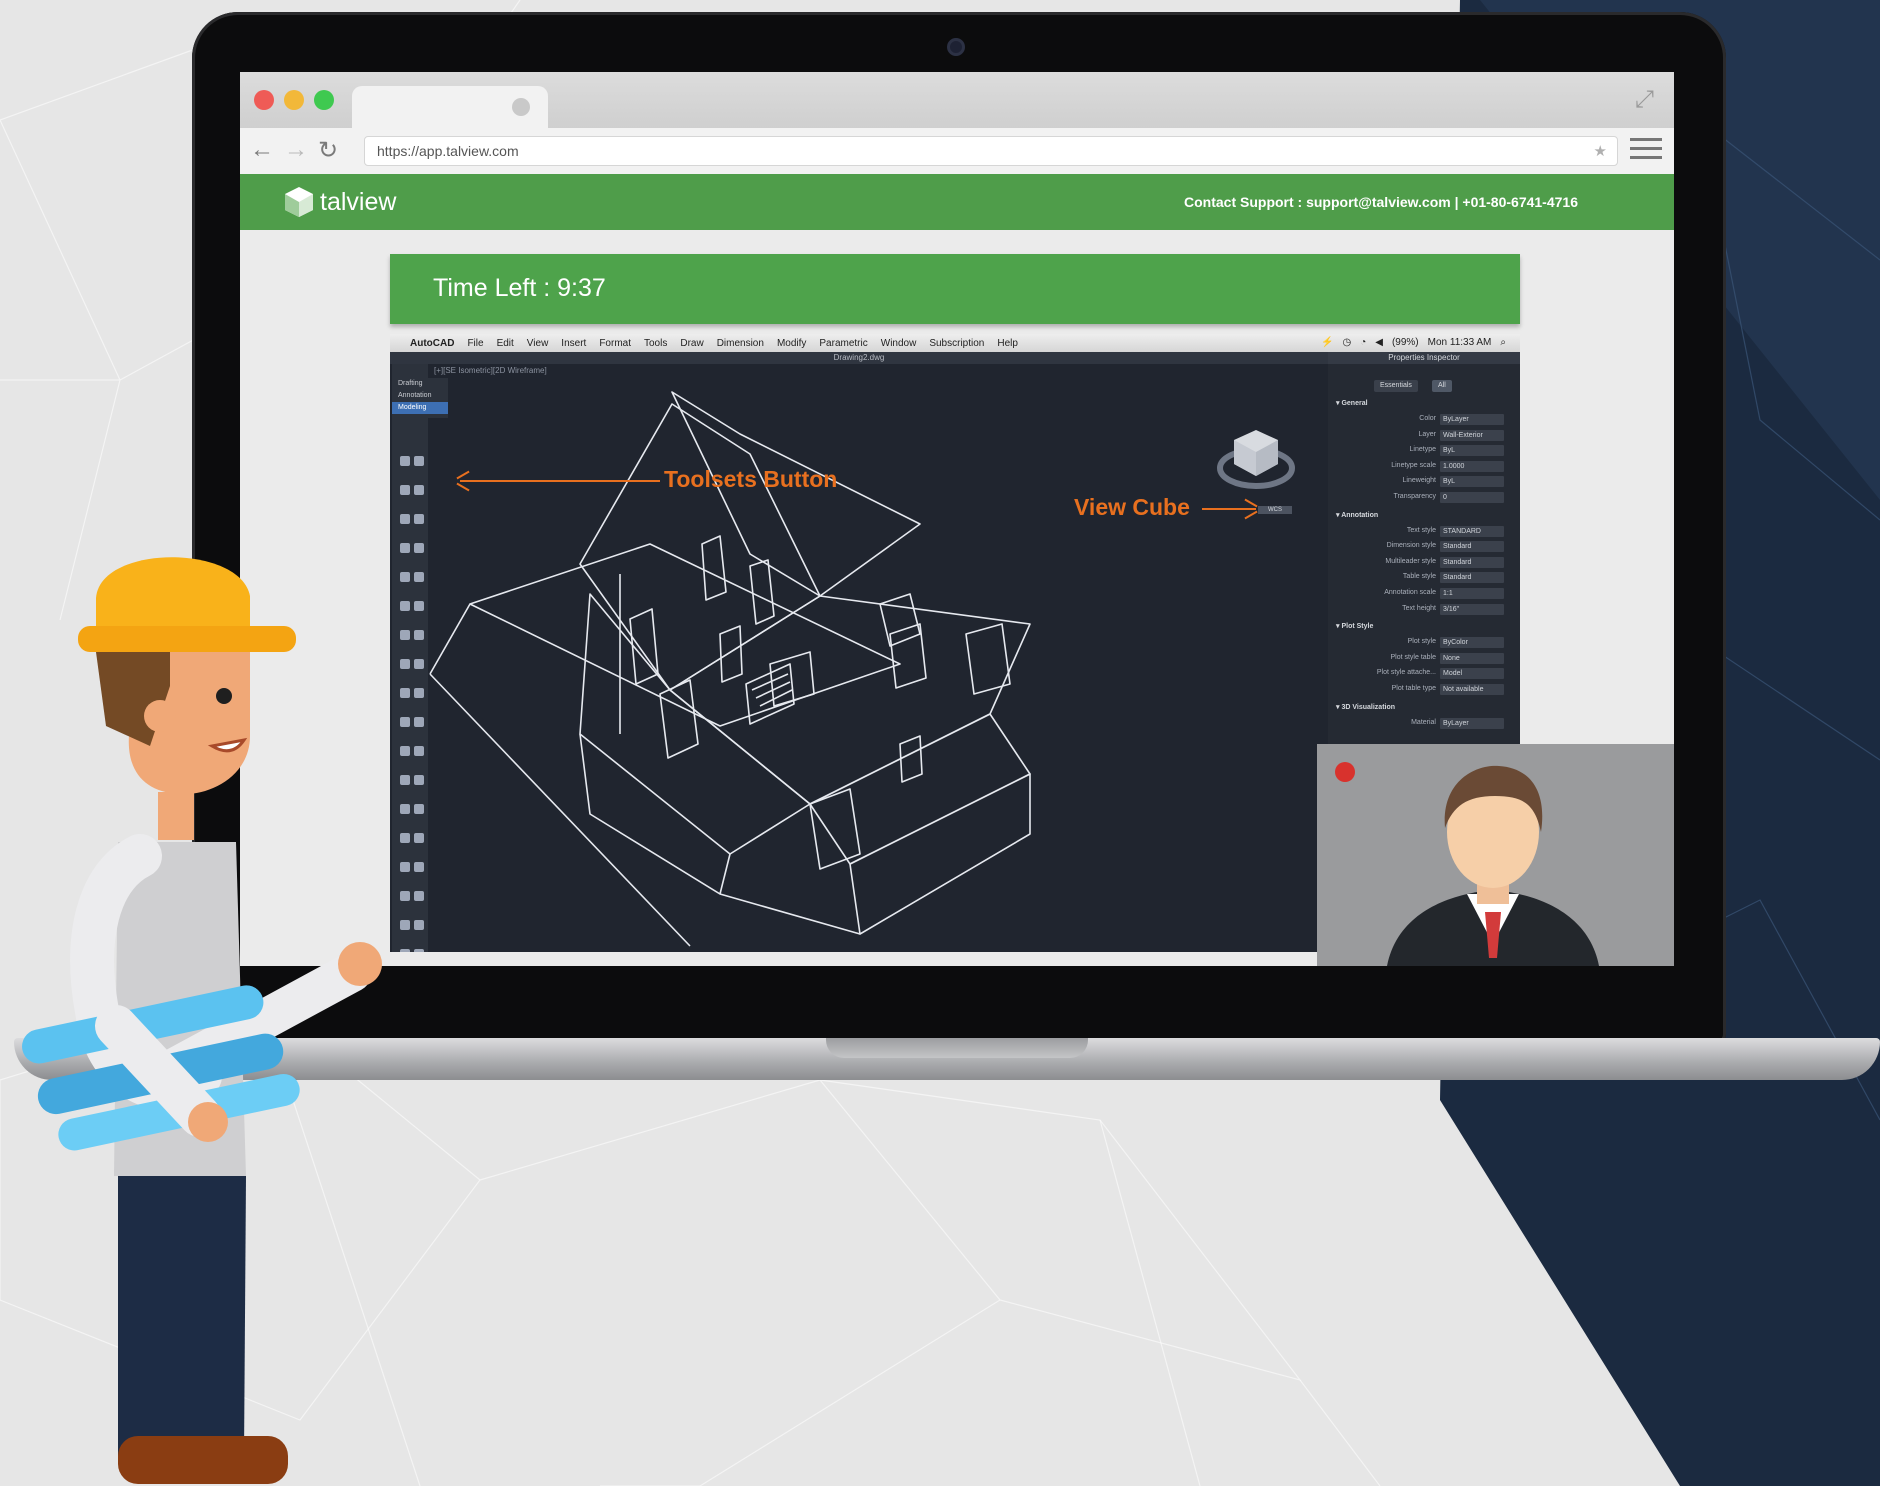  What do you see at coordinates (328, 150) in the screenshot?
I see `reload-icon: ↻` at bounding box center [328, 150].